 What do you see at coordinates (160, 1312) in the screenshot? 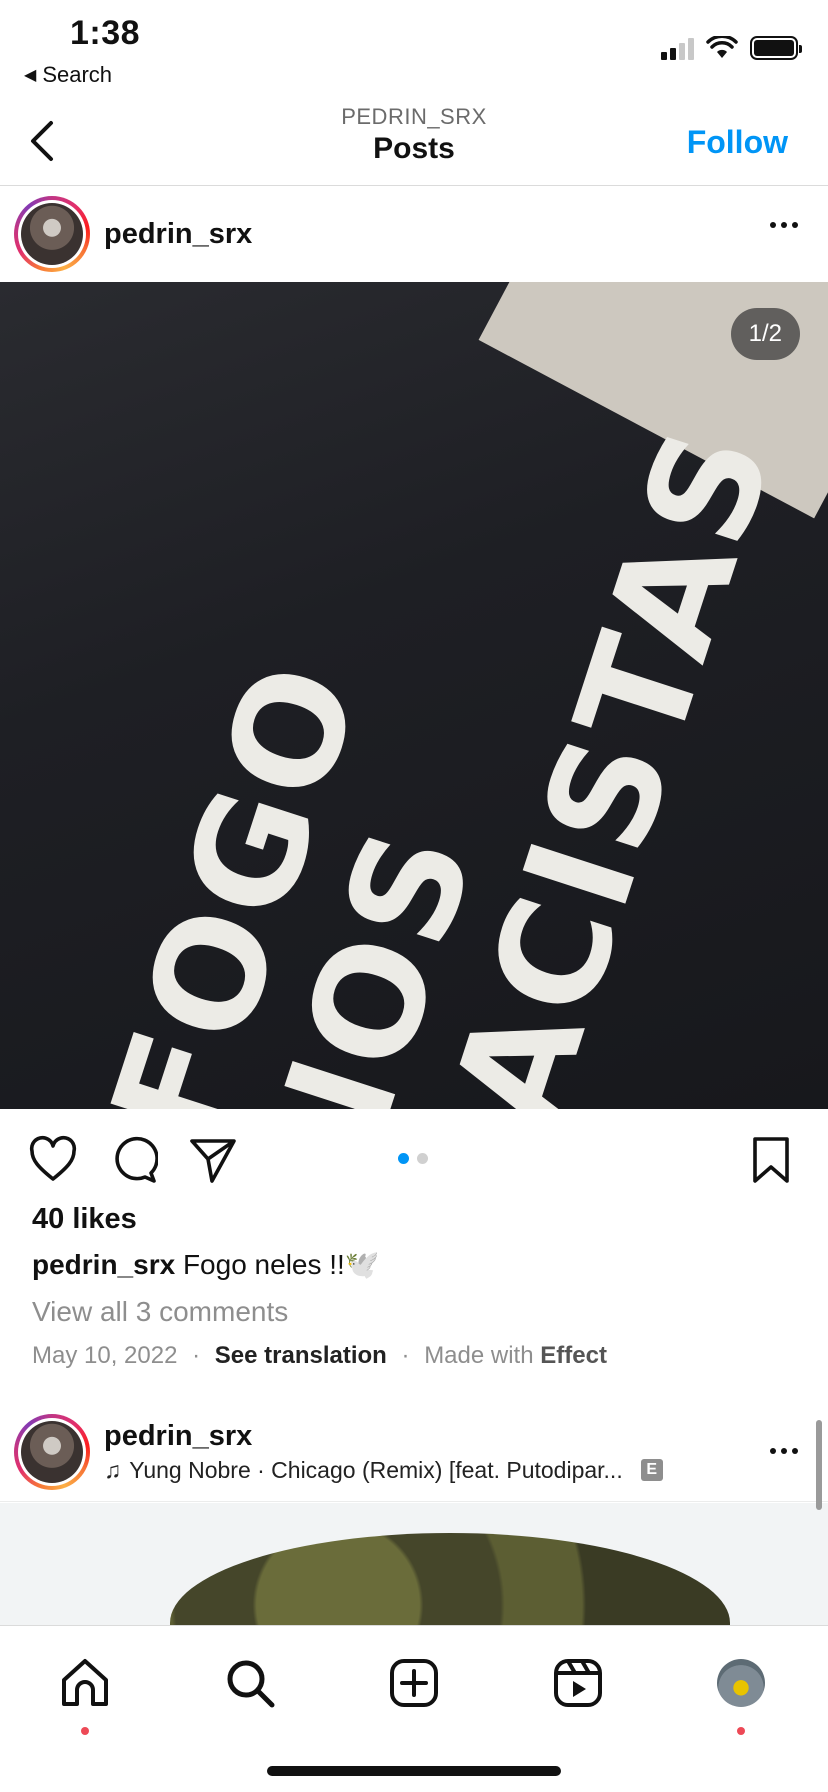
I see `view-comments-link: View all 3 comments` at bounding box center [160, 1312].